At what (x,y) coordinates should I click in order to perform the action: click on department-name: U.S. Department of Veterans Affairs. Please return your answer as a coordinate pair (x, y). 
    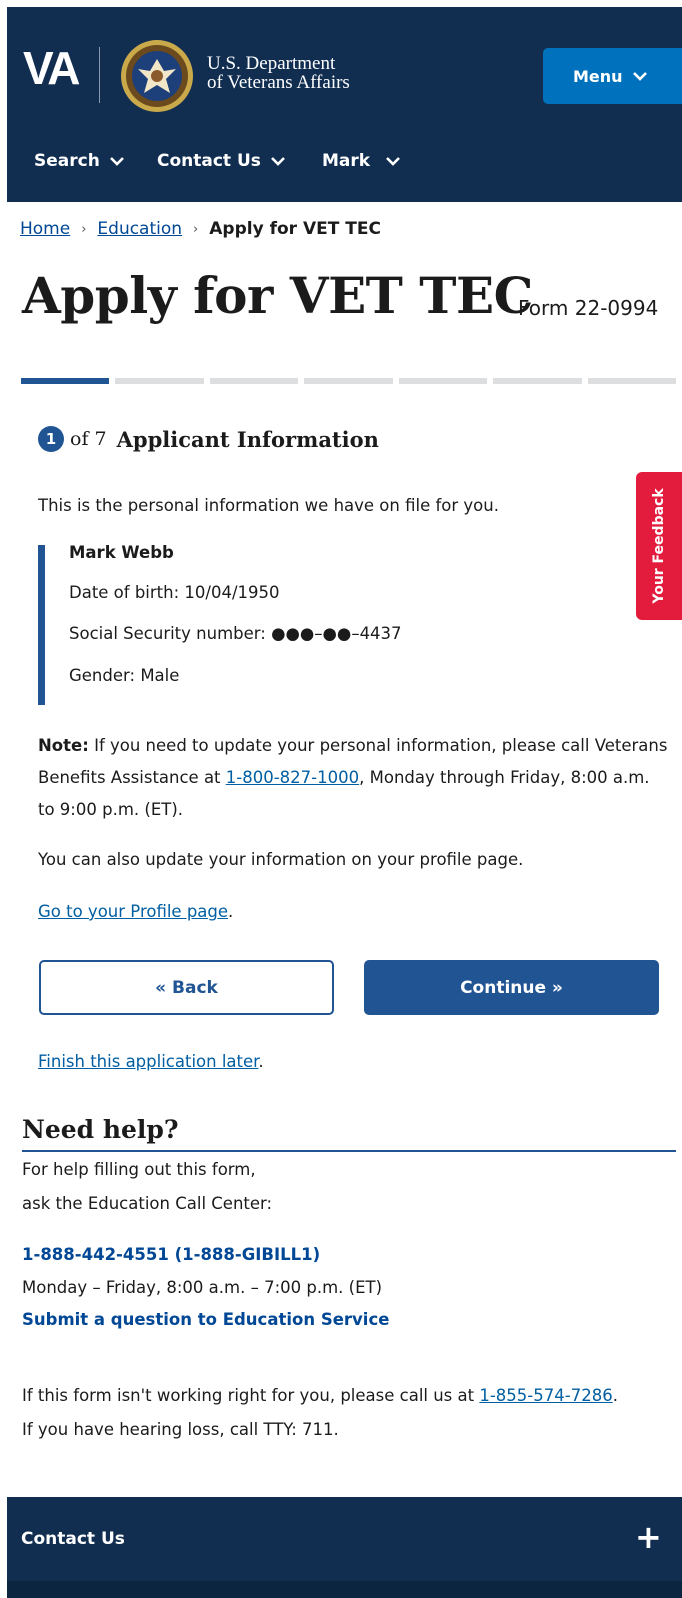
    Looking at the image, I should click on (278, 73).